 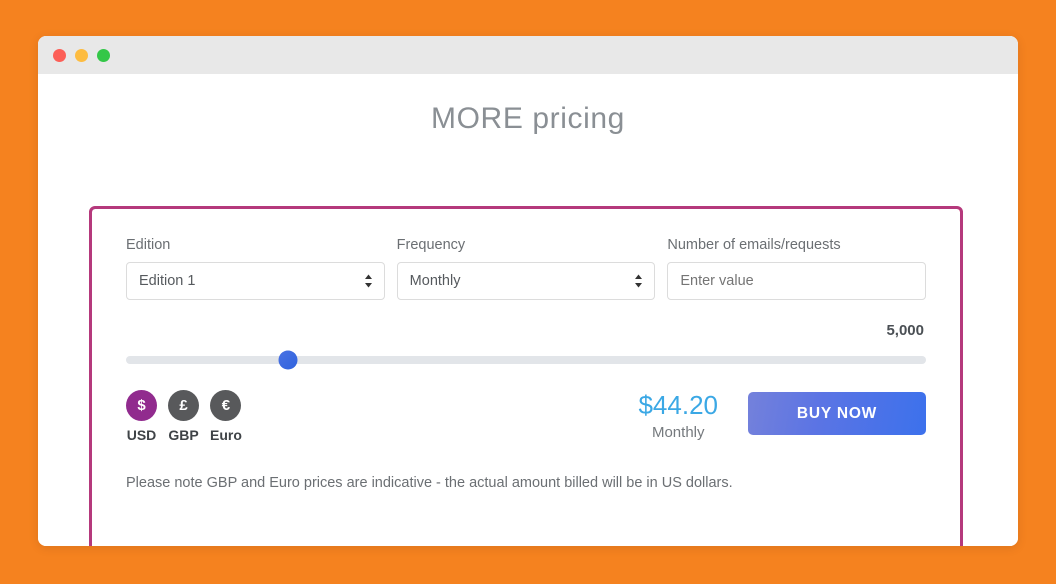 I want to click on euro-icon: €, so click(x=226, y=405).